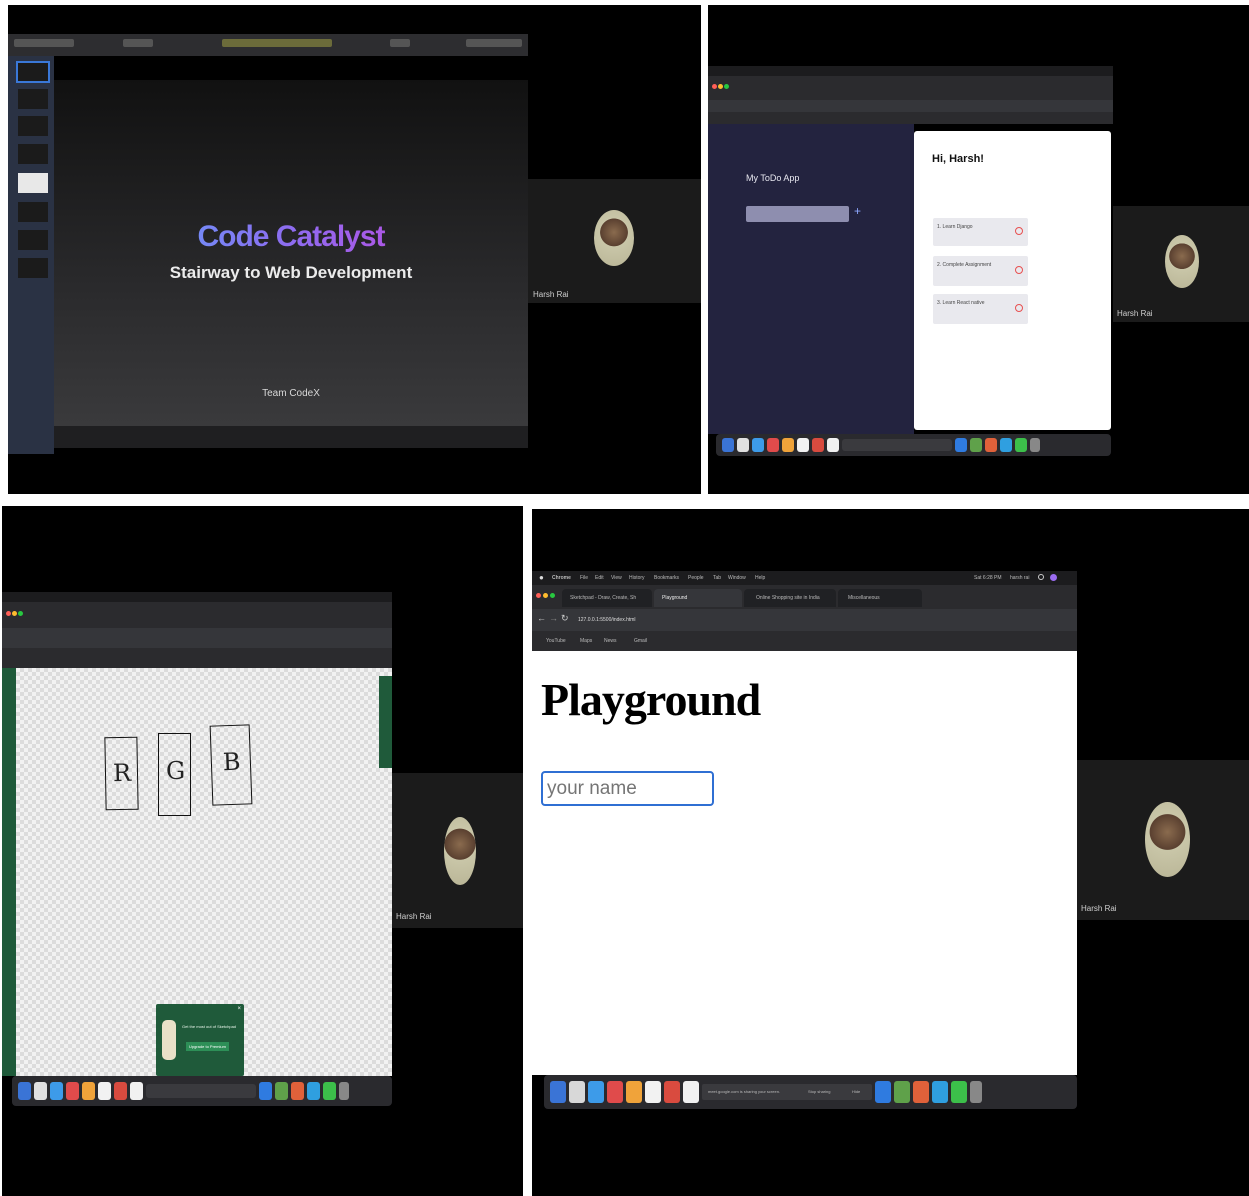  I want to click on tab-shopping: Online Shopping site in India, so click(790, 598).